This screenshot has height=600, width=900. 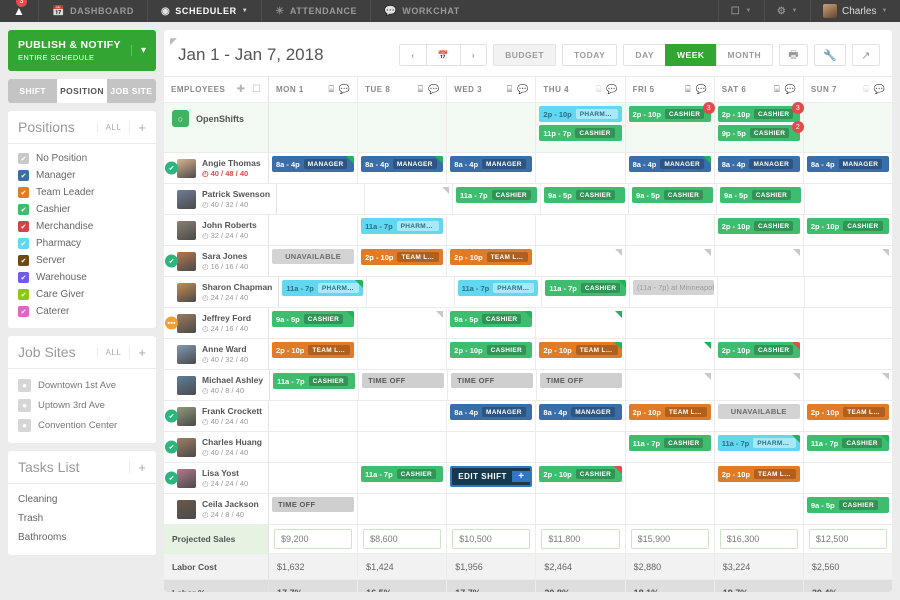 I want to click on open-shift-cell: 2p - 10p PHARMACY 11p - 7p CASHIER, so click(x=581, y=127).